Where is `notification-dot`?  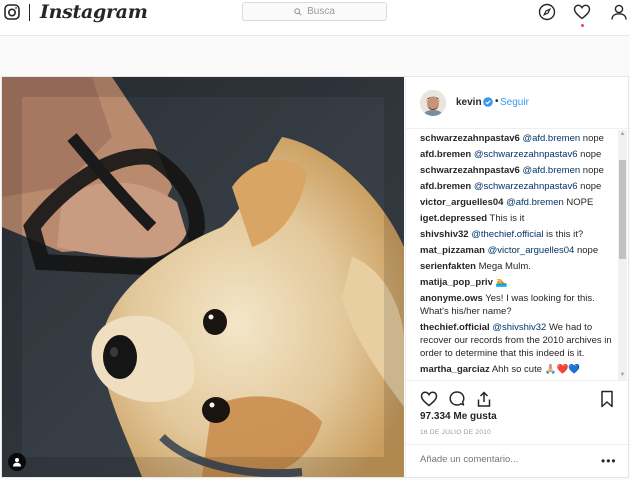 notification-dot is located at coordinates (582, 25).